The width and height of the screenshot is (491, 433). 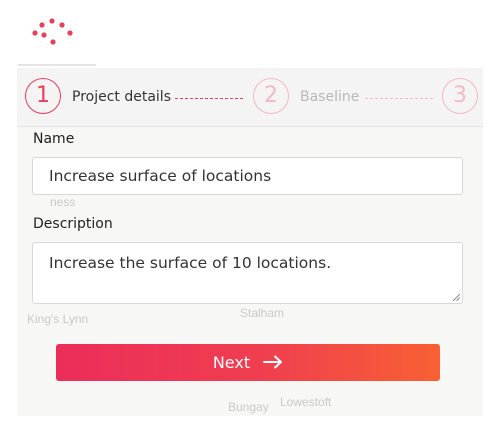 What do you see at coordinates (231, 362) in the screenshot?
I see `next-button-label: Next` at bounding box center [231, 362].